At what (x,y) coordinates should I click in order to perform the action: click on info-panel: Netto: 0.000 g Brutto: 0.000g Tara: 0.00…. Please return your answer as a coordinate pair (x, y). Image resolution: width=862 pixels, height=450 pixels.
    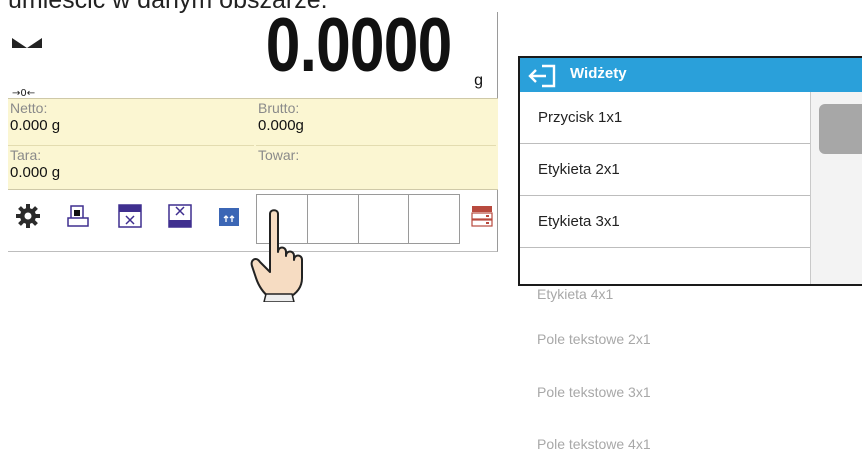
    Looking at the image, I should click on (253, 144).